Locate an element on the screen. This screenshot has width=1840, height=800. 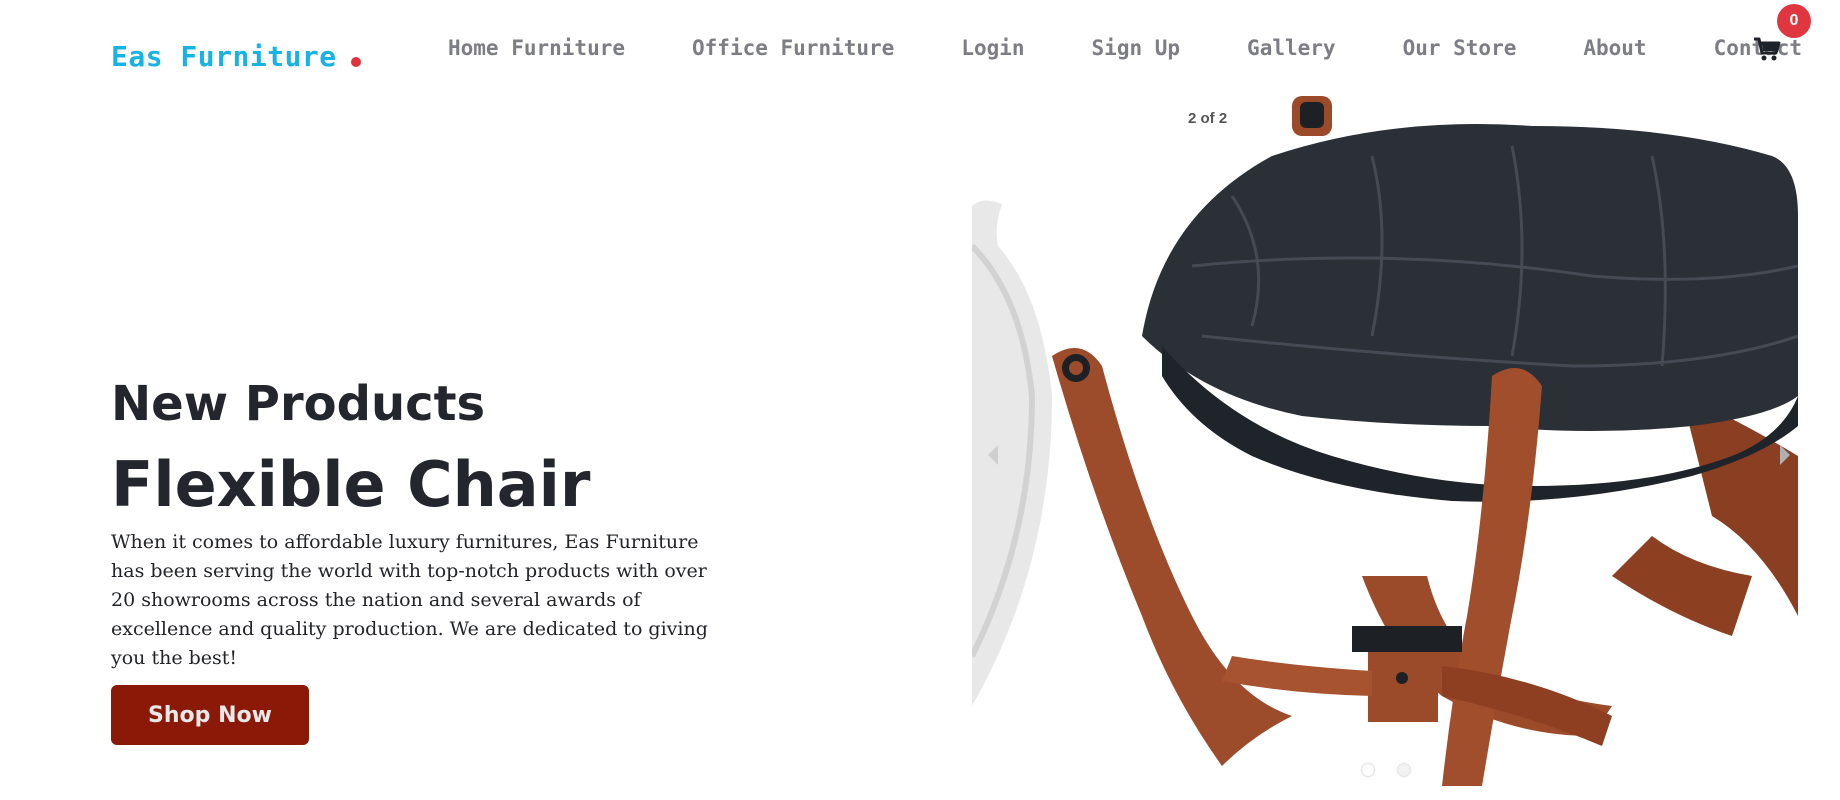
nav-login: Login is located at coordinates (992, 48).